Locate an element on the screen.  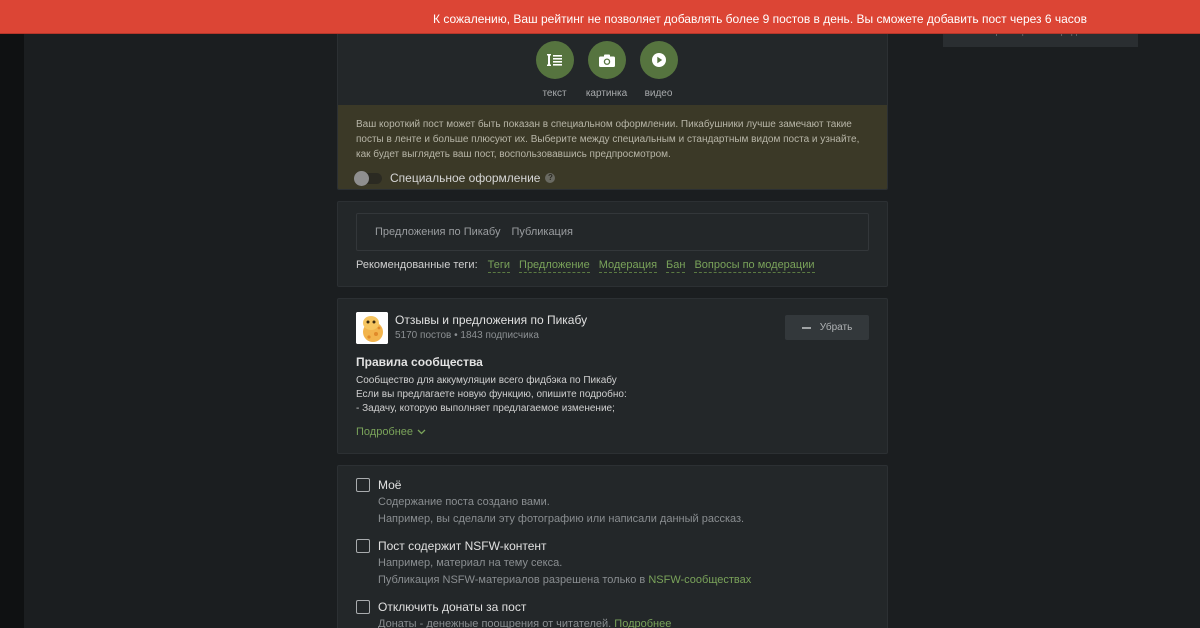
recommended-tag: Вопросы по модерации is located at coordinates (754, 266).